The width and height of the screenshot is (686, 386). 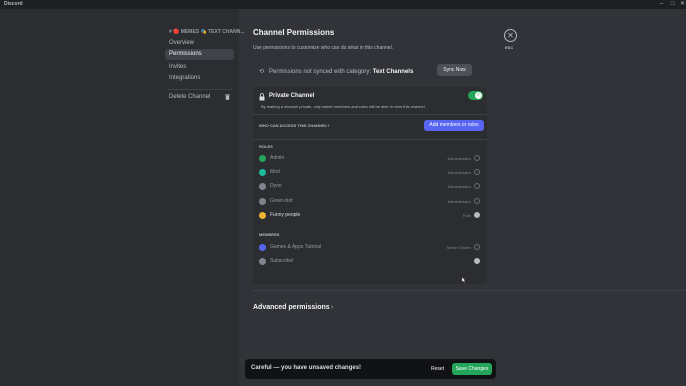 I want to click on role-name: Admin, so click(x=277, y=158).